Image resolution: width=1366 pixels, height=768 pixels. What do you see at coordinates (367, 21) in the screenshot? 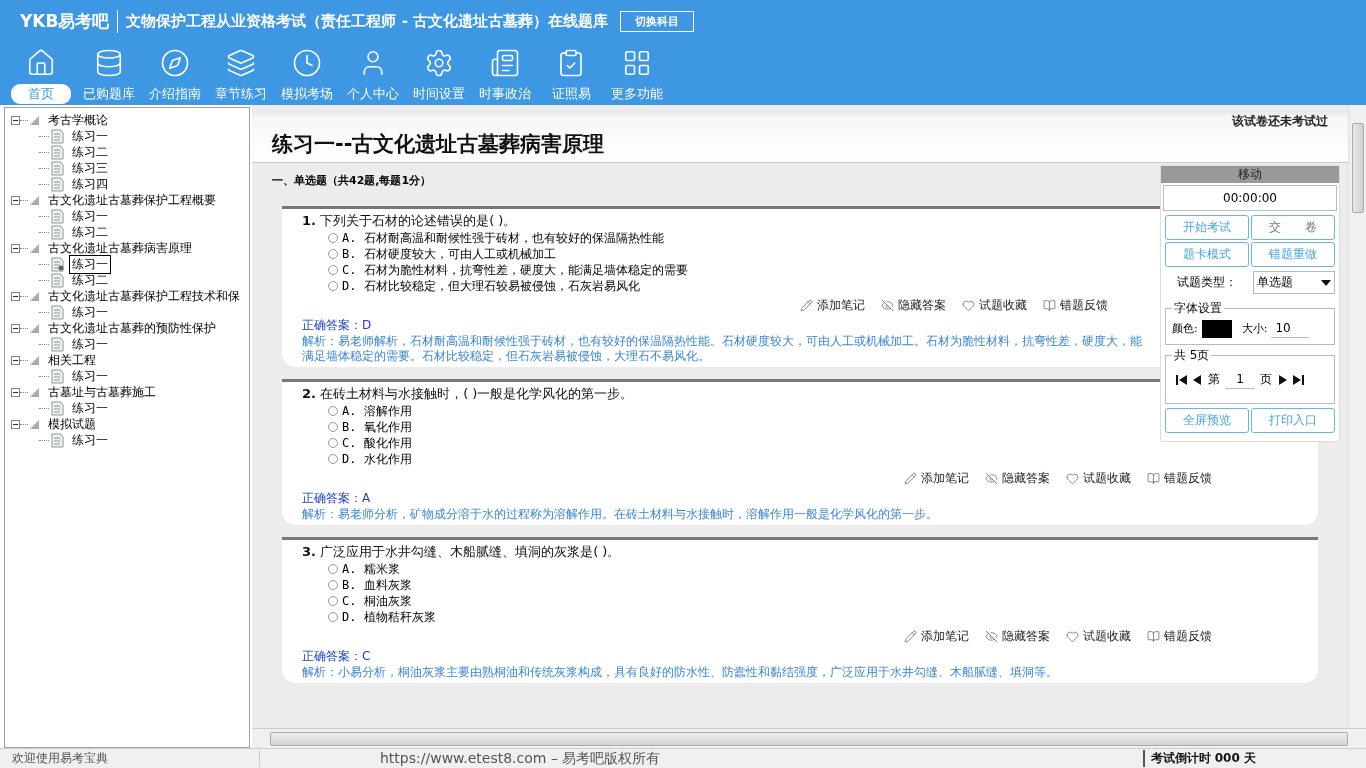
I see `app-title: 文物保护工程从业资格考试（责任工程师 - 古文化遗址古墓葬）在线题库` at bounding box center [367, 21].